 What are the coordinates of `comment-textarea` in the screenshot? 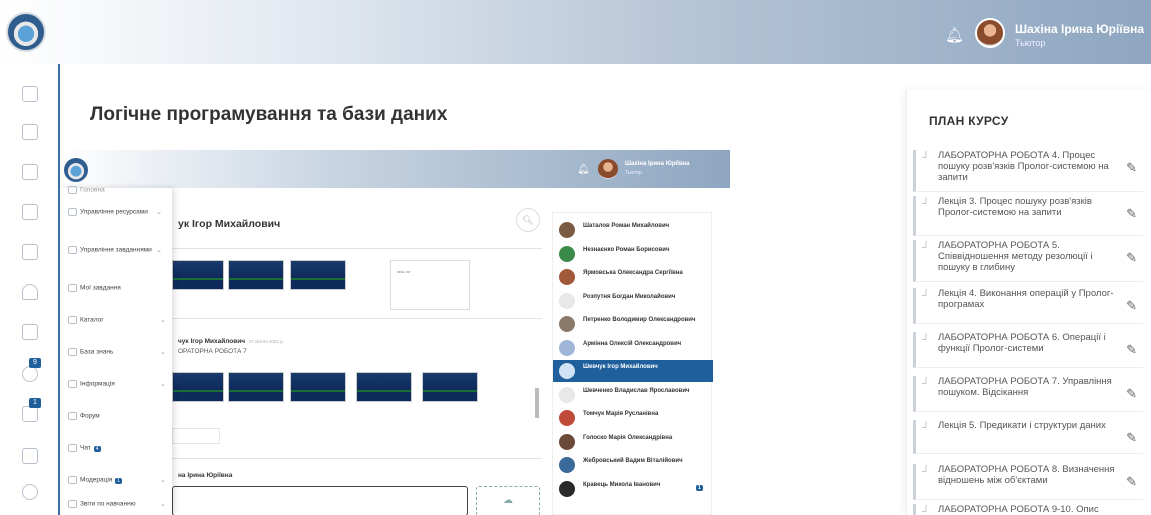 It's located at (320, 500).